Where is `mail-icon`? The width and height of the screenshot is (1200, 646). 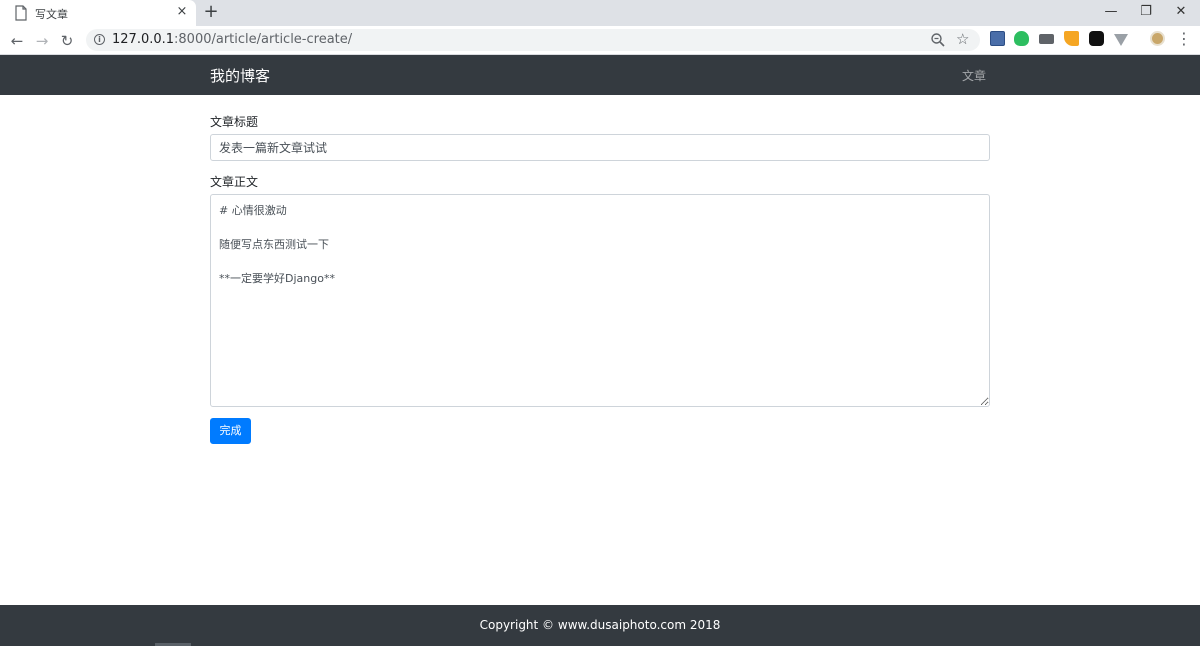
mail-icon is located at coordinates (1046, 39).